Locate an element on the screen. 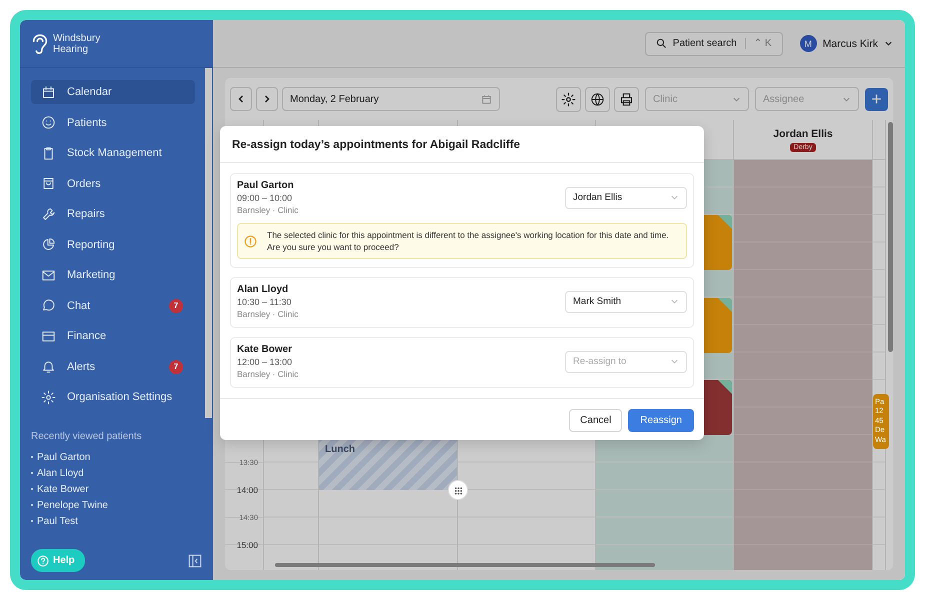  bell-icon is located at coordinates (48, 366).